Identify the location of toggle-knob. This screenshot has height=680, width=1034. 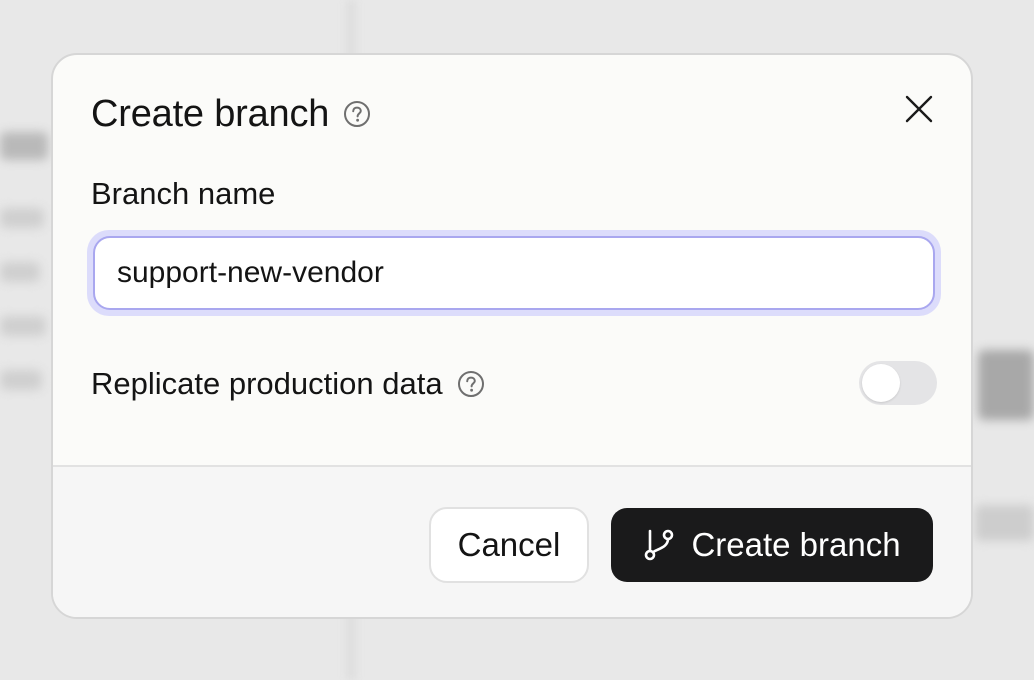
(881, 383).